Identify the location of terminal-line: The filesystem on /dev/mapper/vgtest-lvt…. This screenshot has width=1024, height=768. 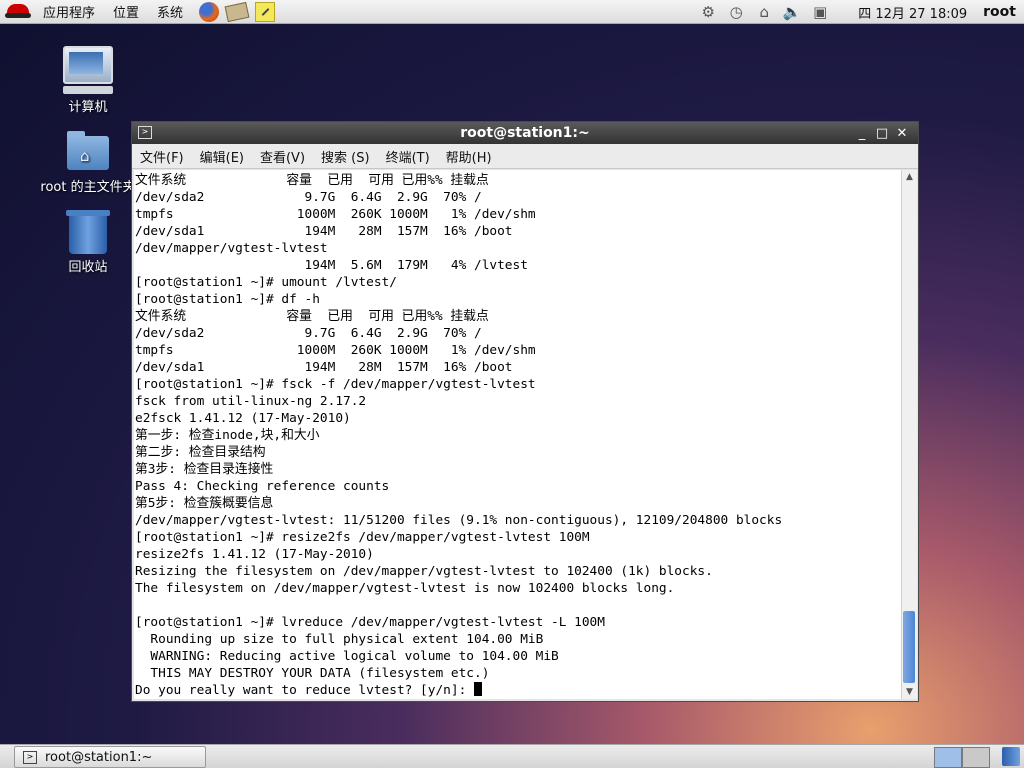
(405, 588).